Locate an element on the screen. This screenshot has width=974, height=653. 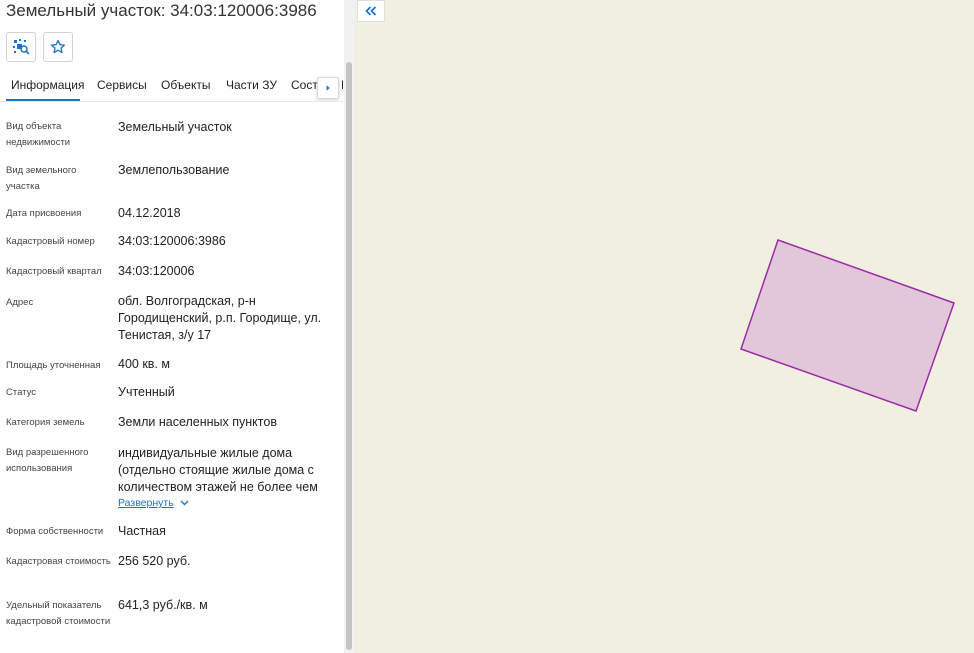
double-chevron-left-icon is located at coordinates (371, 11).